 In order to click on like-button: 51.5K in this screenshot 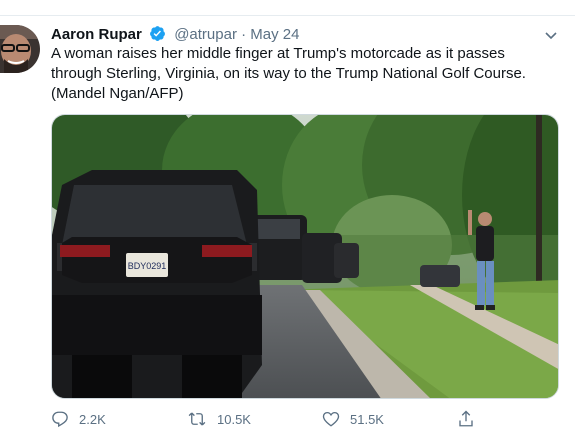, I will do `click(353, 419)`.